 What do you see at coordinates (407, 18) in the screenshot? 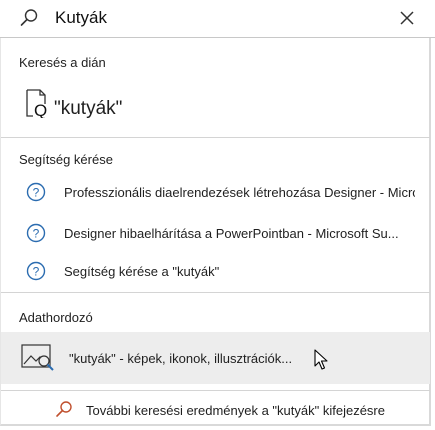
I see `close-icon` at bounding box center [407, 18].